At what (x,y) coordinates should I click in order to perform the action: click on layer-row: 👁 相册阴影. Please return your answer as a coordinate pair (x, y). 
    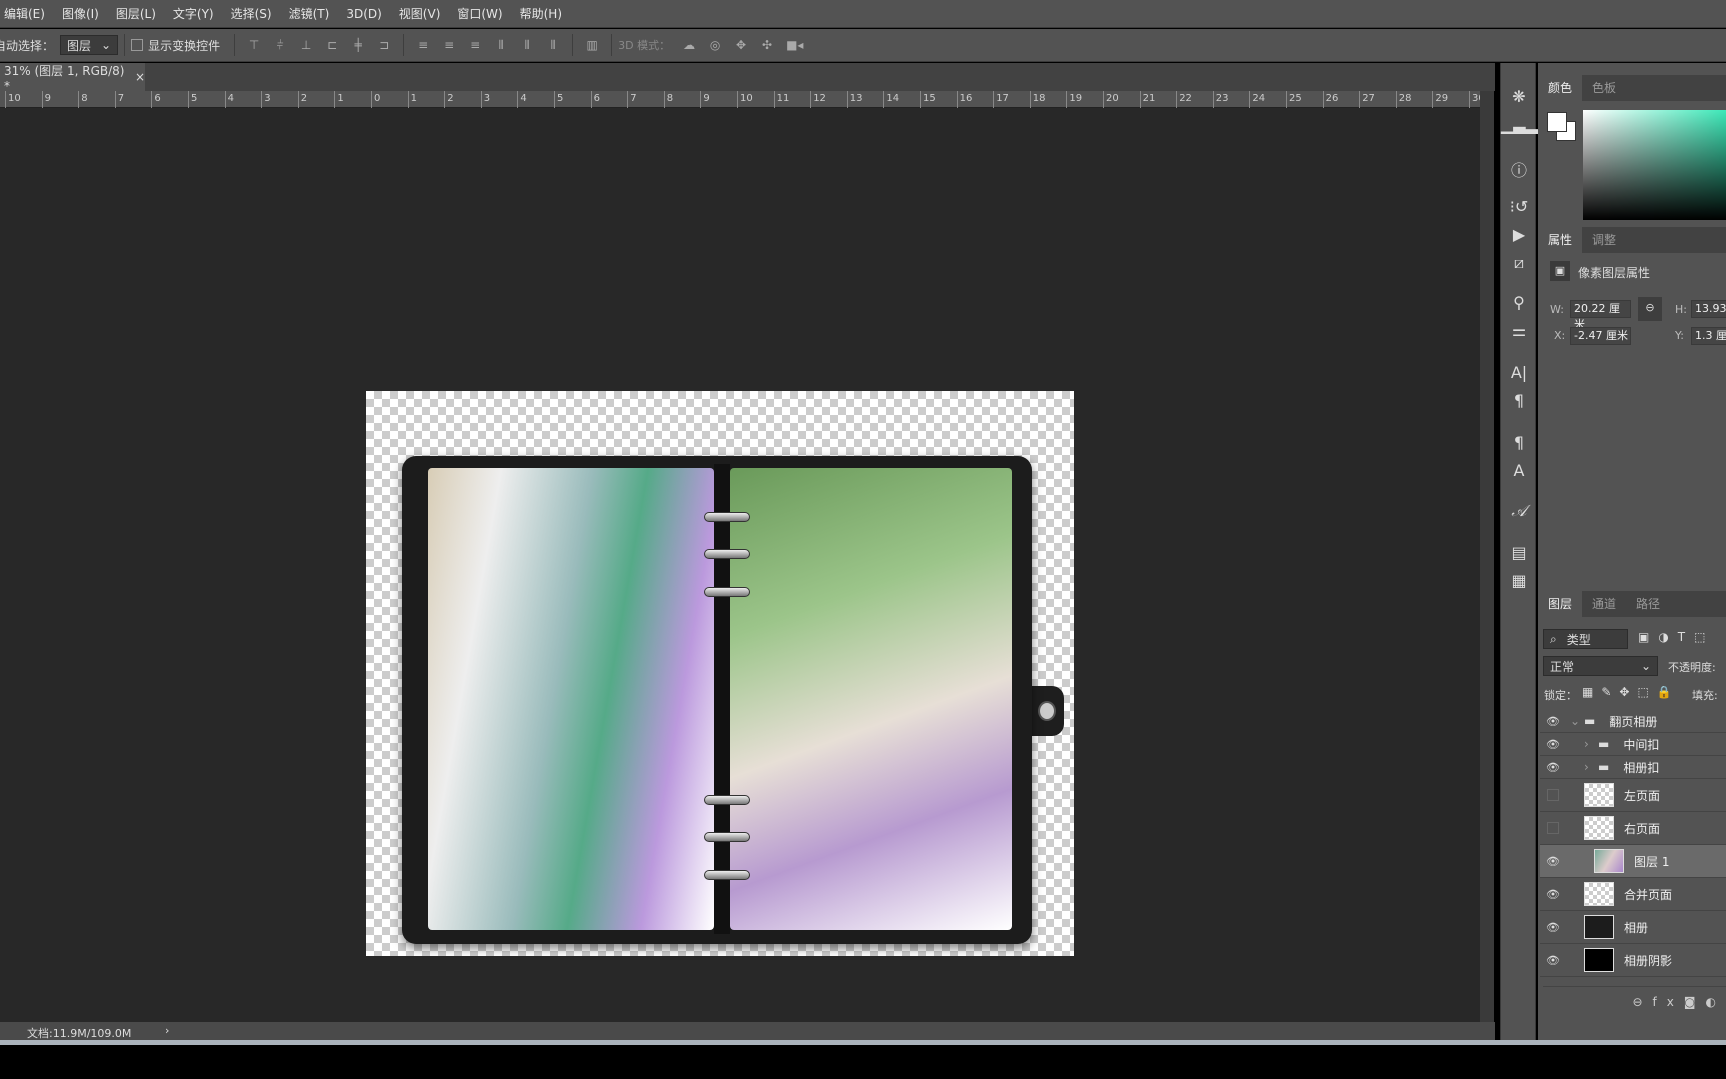
    Looking at the image, I should click on (1633, 960).